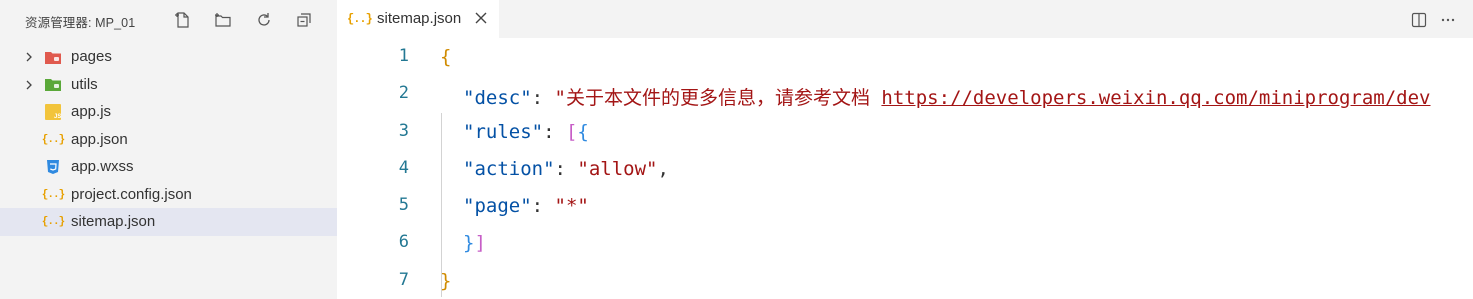  Describe the element at coordinates (1419, 20) in the screenshot. I see `split-editor-icon` at that location.